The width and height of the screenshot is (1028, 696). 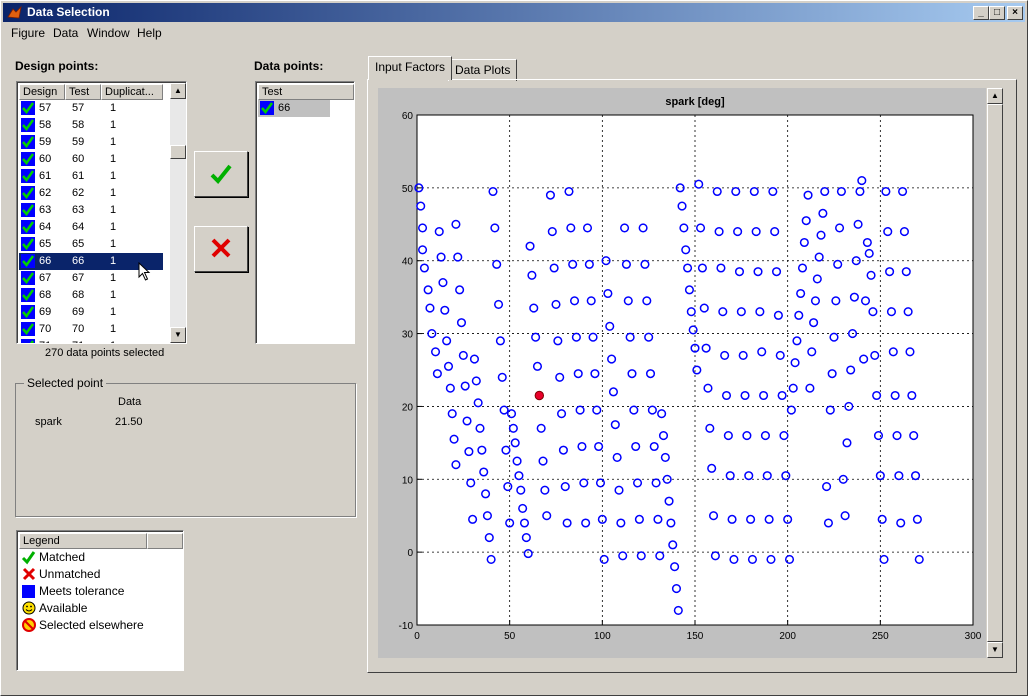 What do you see at coordinates (28, 33) in the screenshot?
I see `menu-figure: Figure` at bounding box center [28, 33].